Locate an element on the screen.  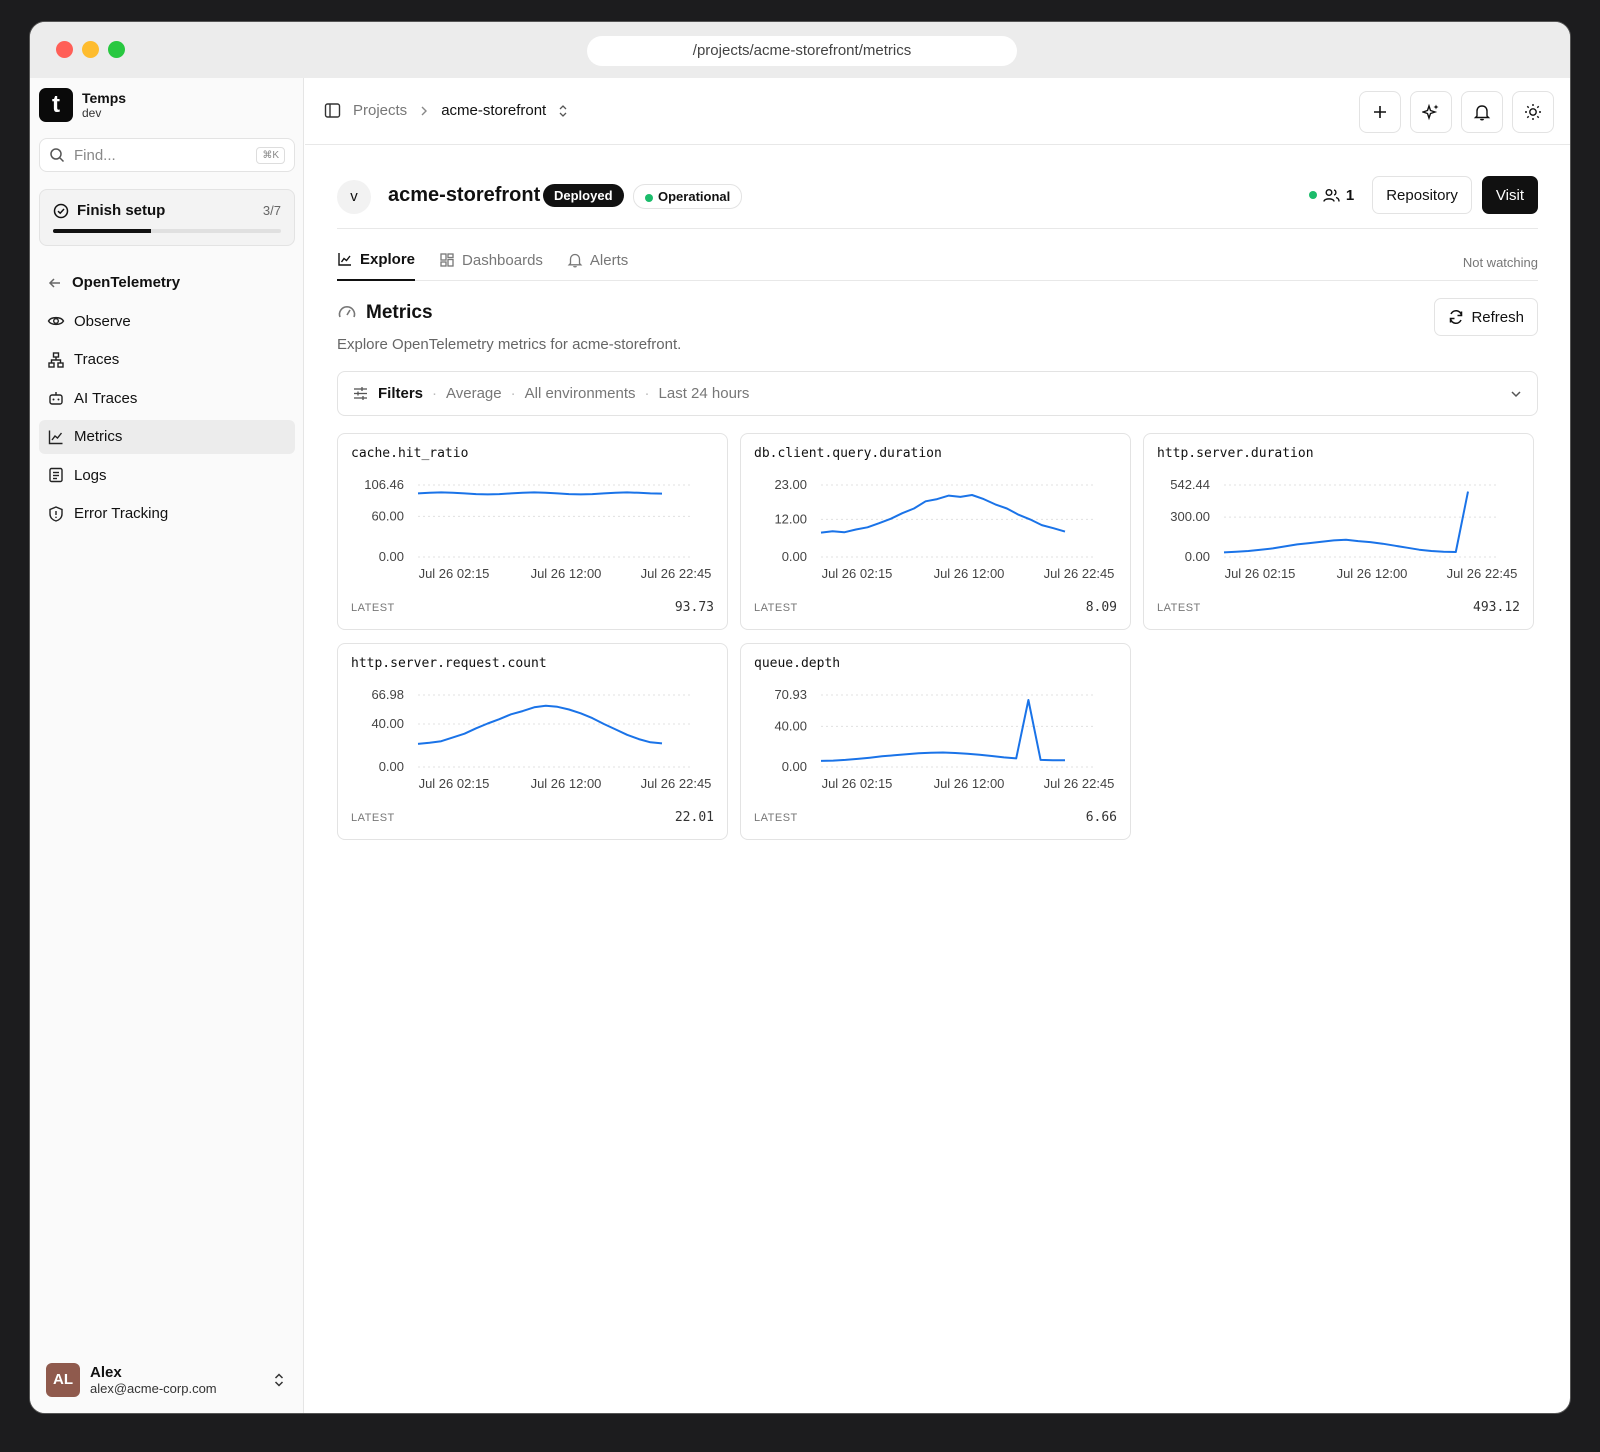
workspace-switcher: t Temps dev is located at coordinates (82, 105).